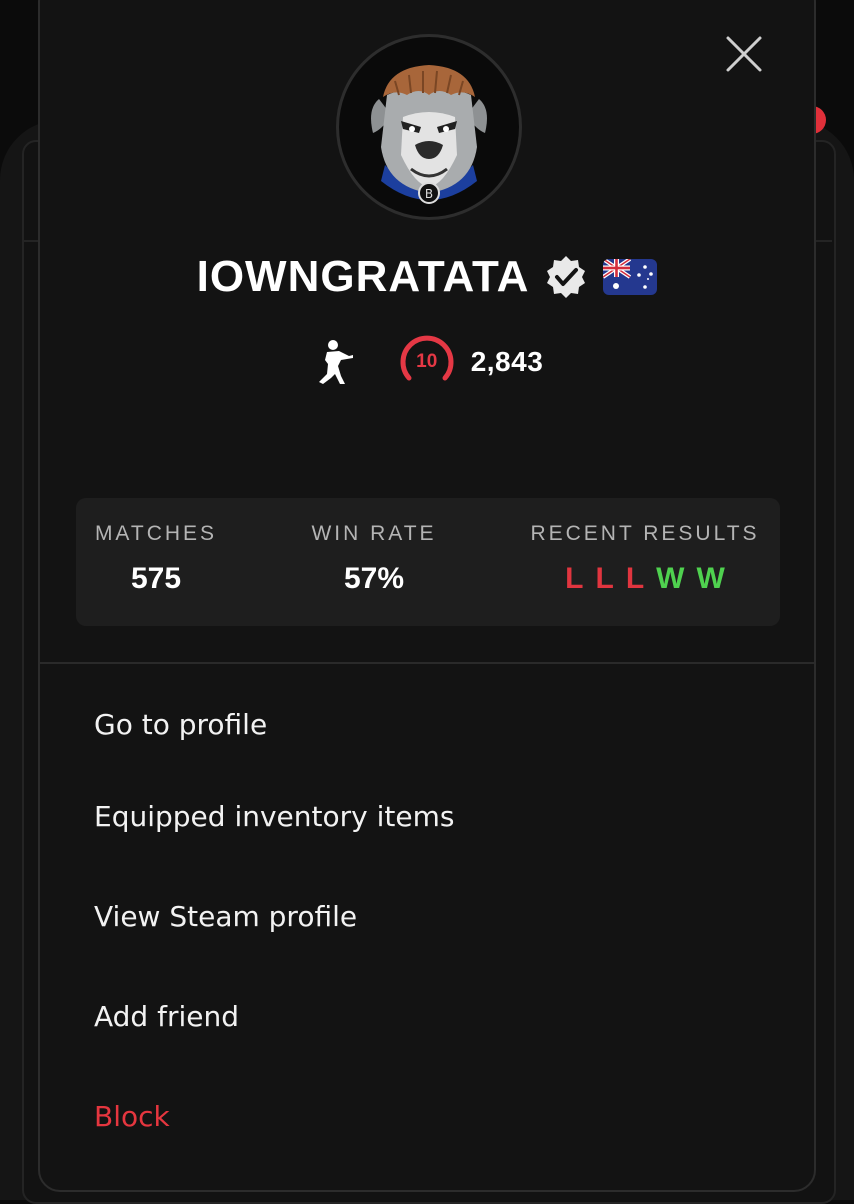 The image size is (854, 1204). Describe the element at coordinates (645, 559) in the screenshot. I see `recent-results-stat: RECENT RESULTS L L L W W` at that location.